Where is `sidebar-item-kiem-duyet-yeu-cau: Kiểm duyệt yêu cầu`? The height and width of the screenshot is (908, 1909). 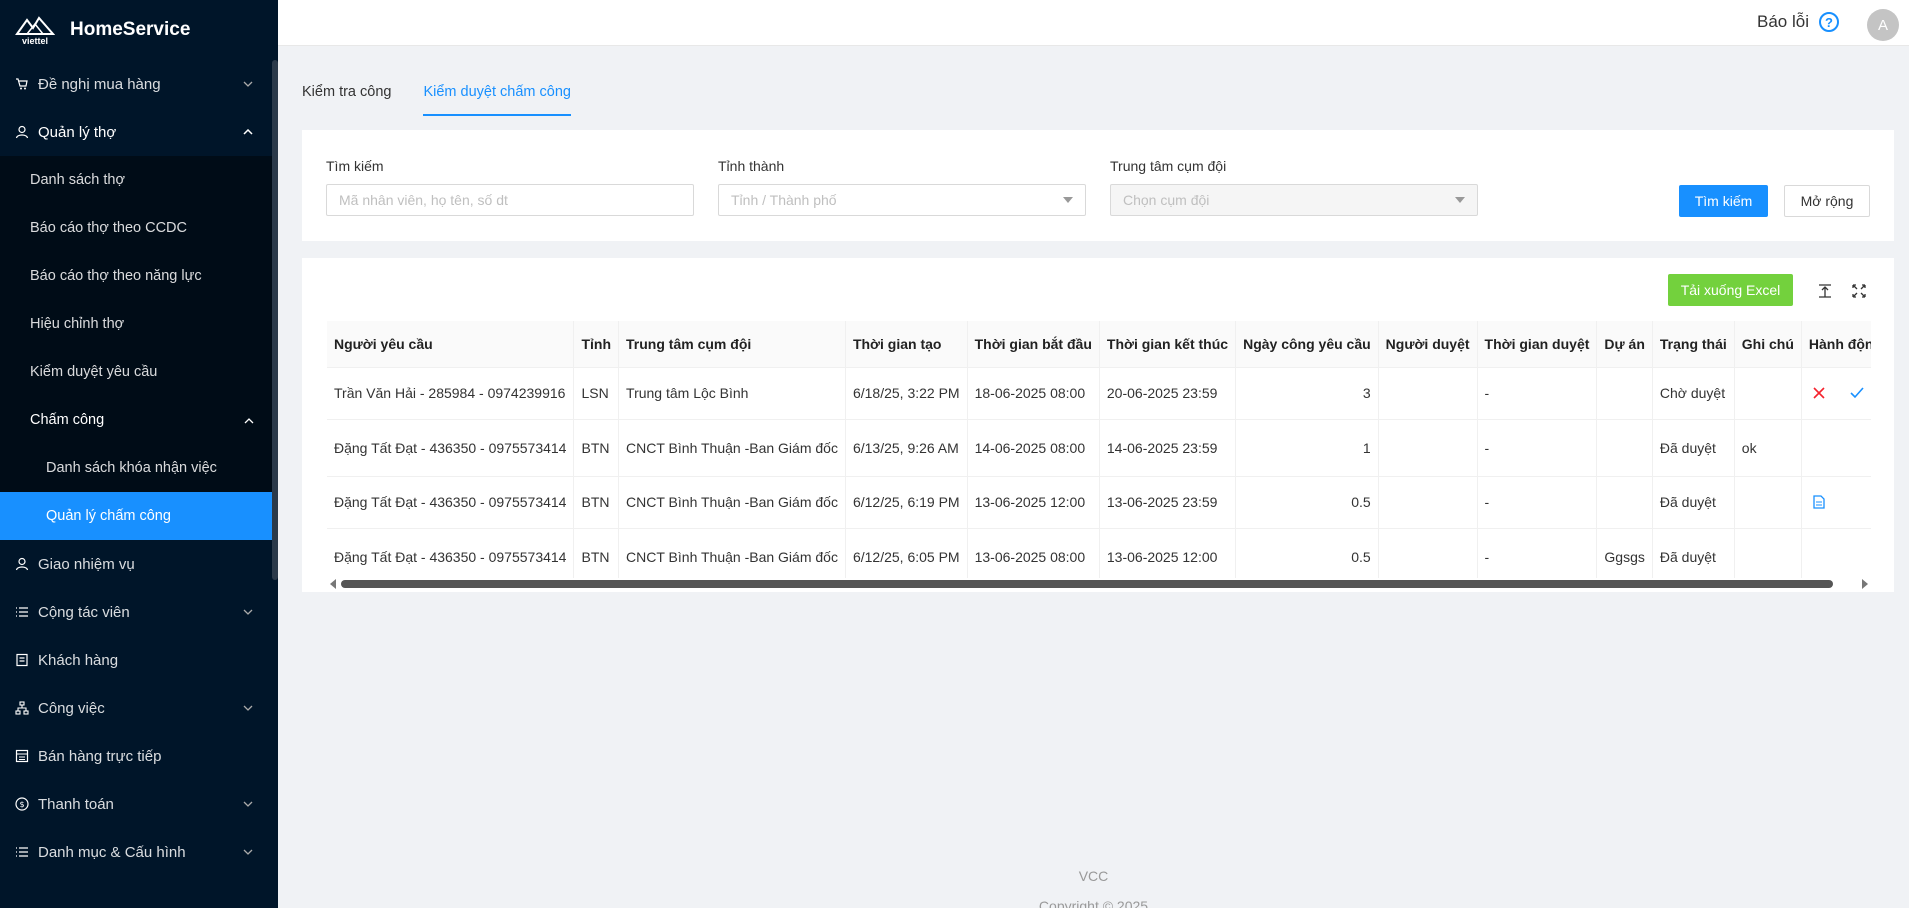
sidebar-item-kiem-duyet-yeu-cau: Kiểm duyệt yêu cầu is located at coordinates (139, 372).